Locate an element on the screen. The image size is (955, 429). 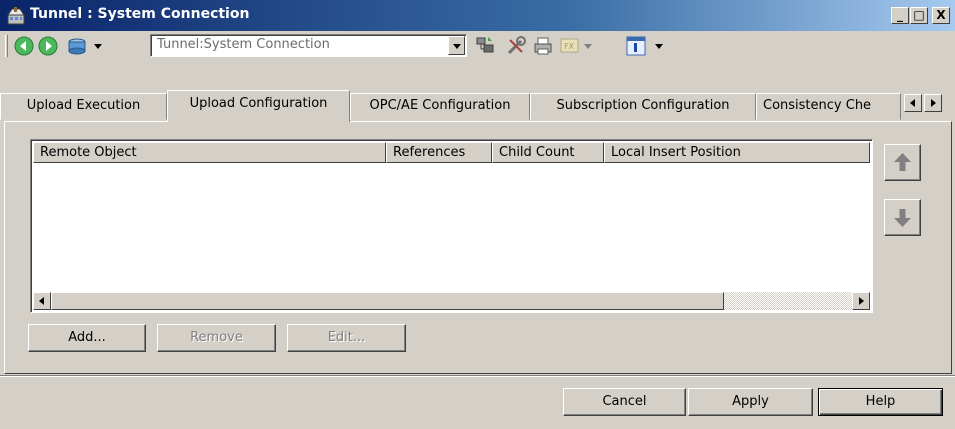
app-icon is located at coordinates (16, 16).